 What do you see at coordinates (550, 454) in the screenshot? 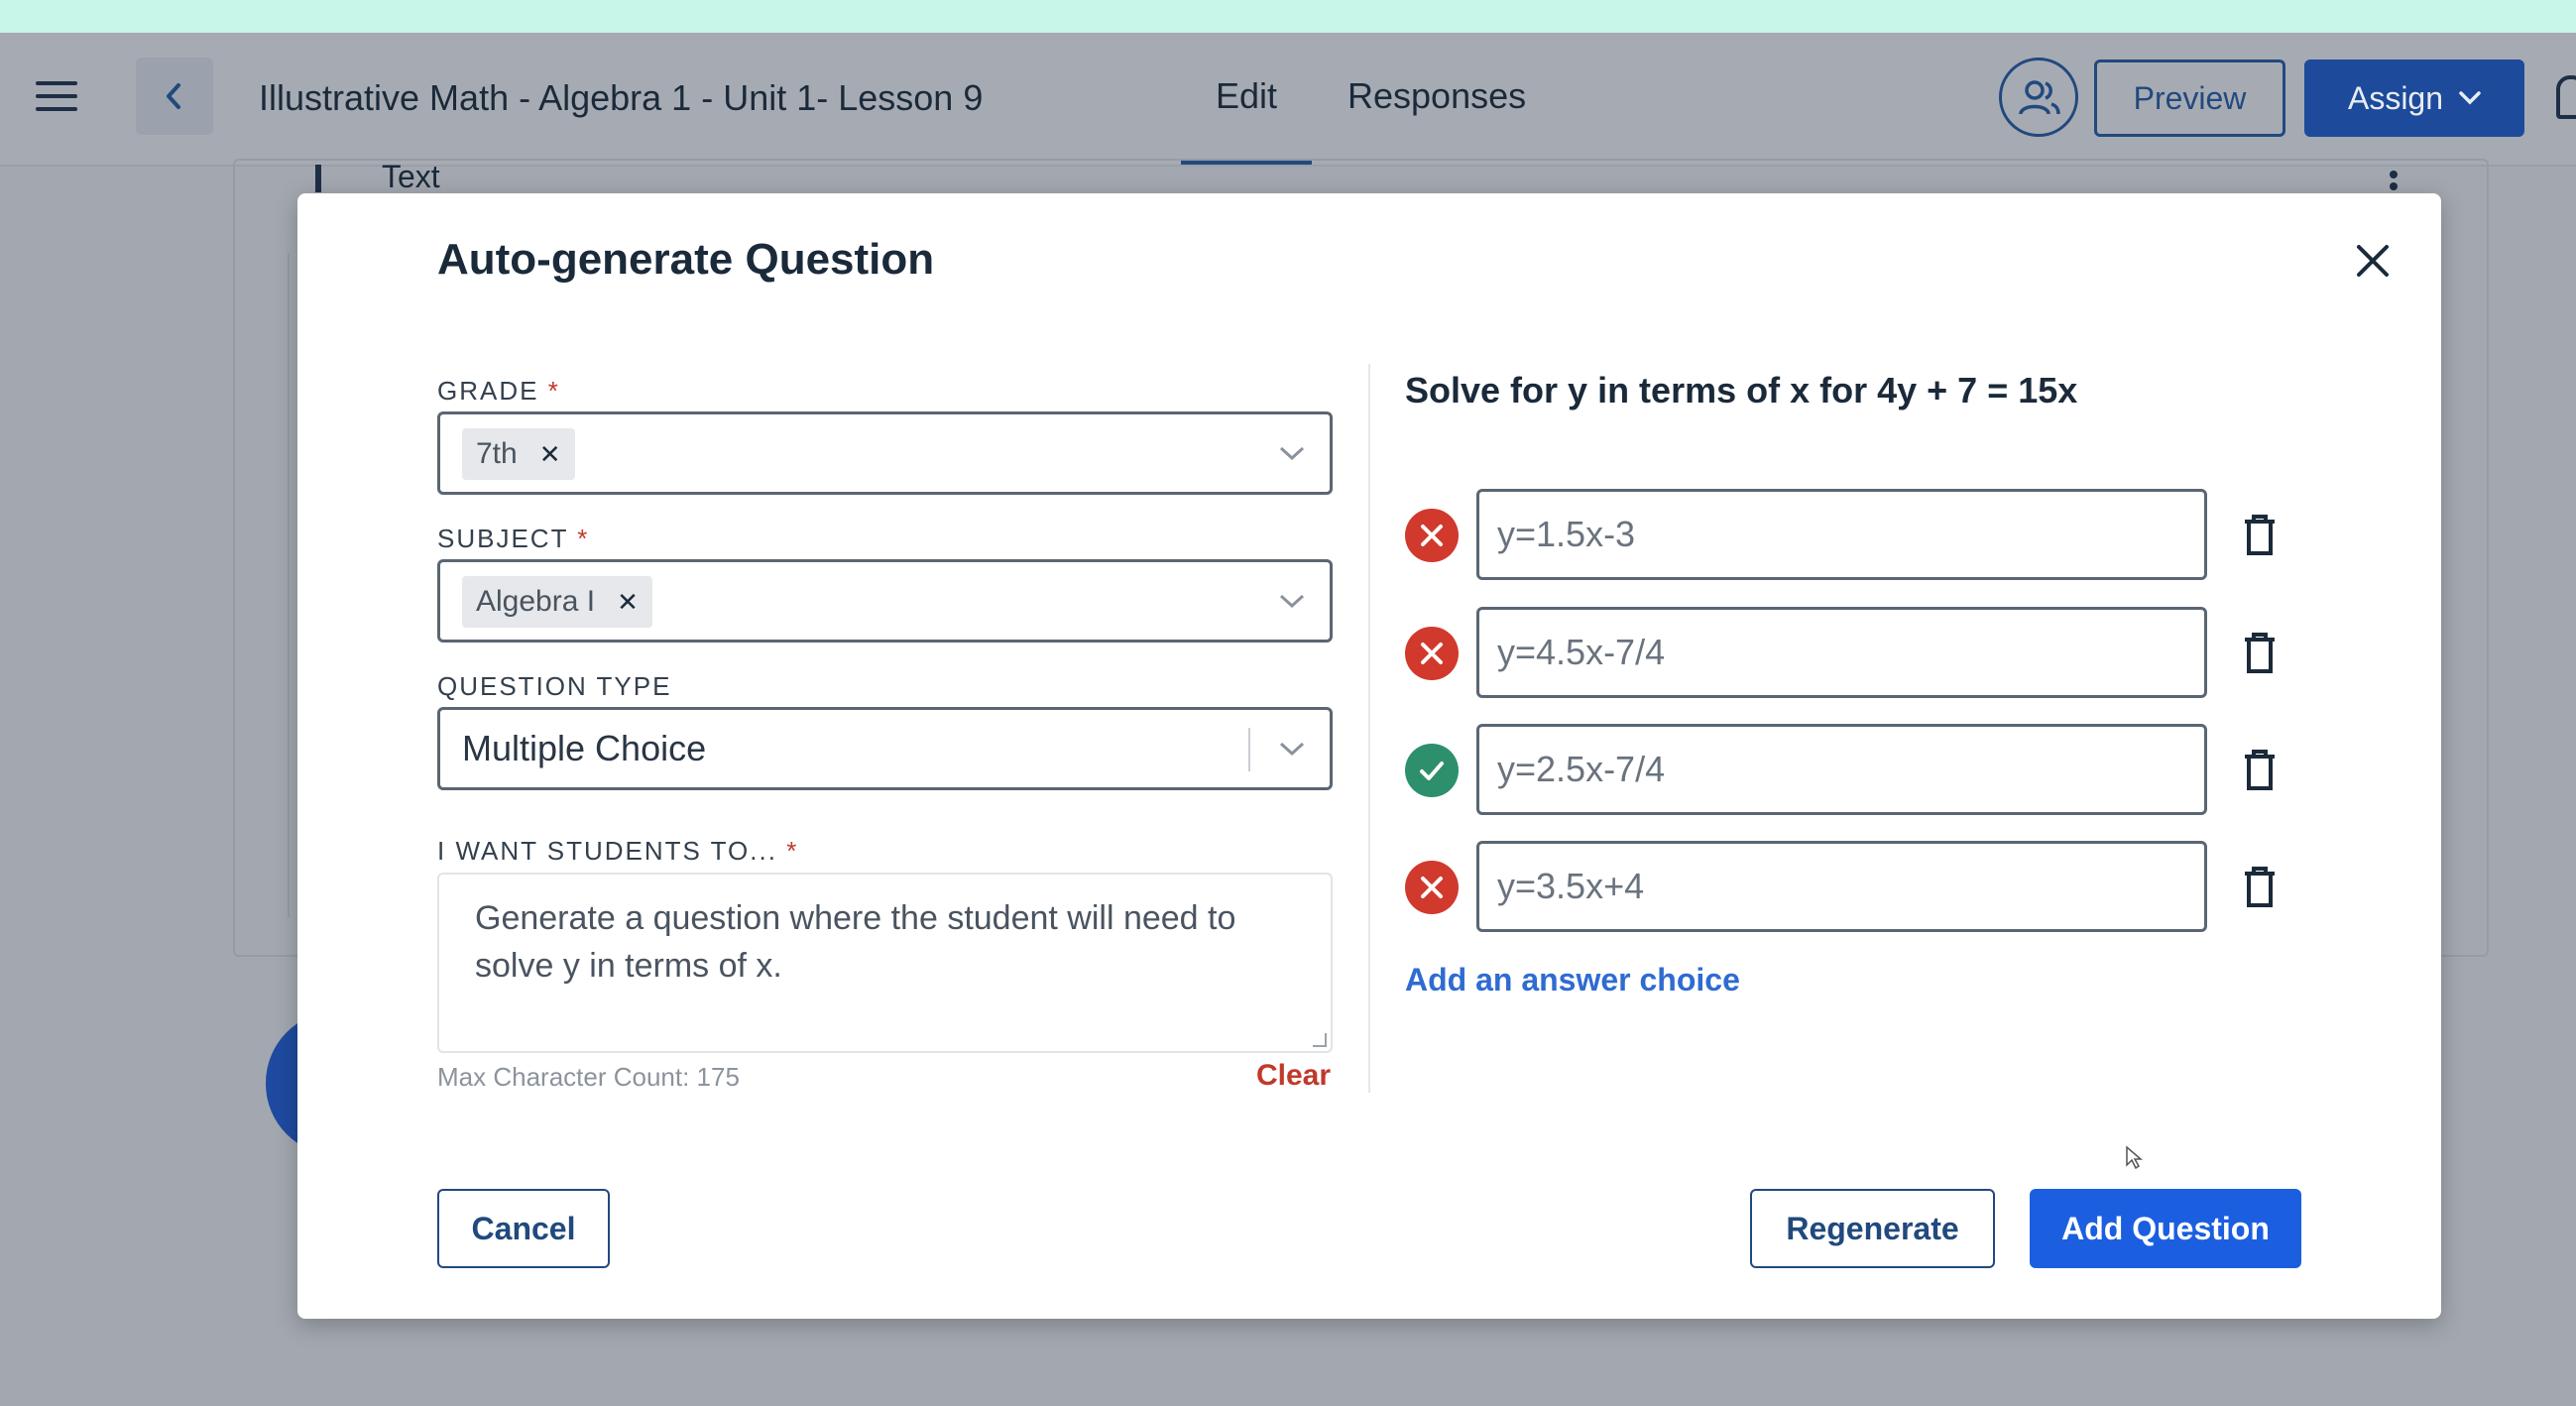
I see `remove-grade-icon: ✕` at bounding box center [550, 454].